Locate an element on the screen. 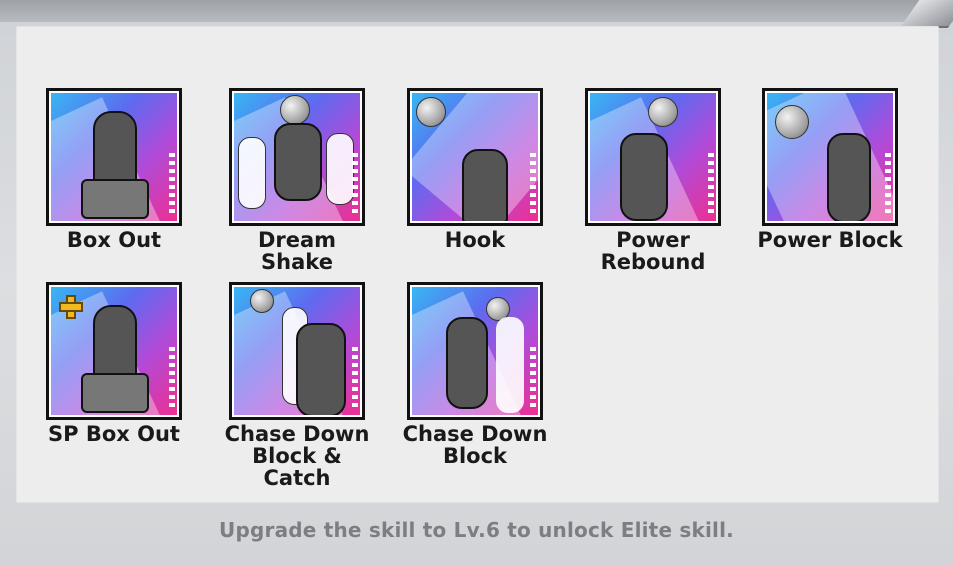  power-rebound-icon is located at coordinates (653, 157).